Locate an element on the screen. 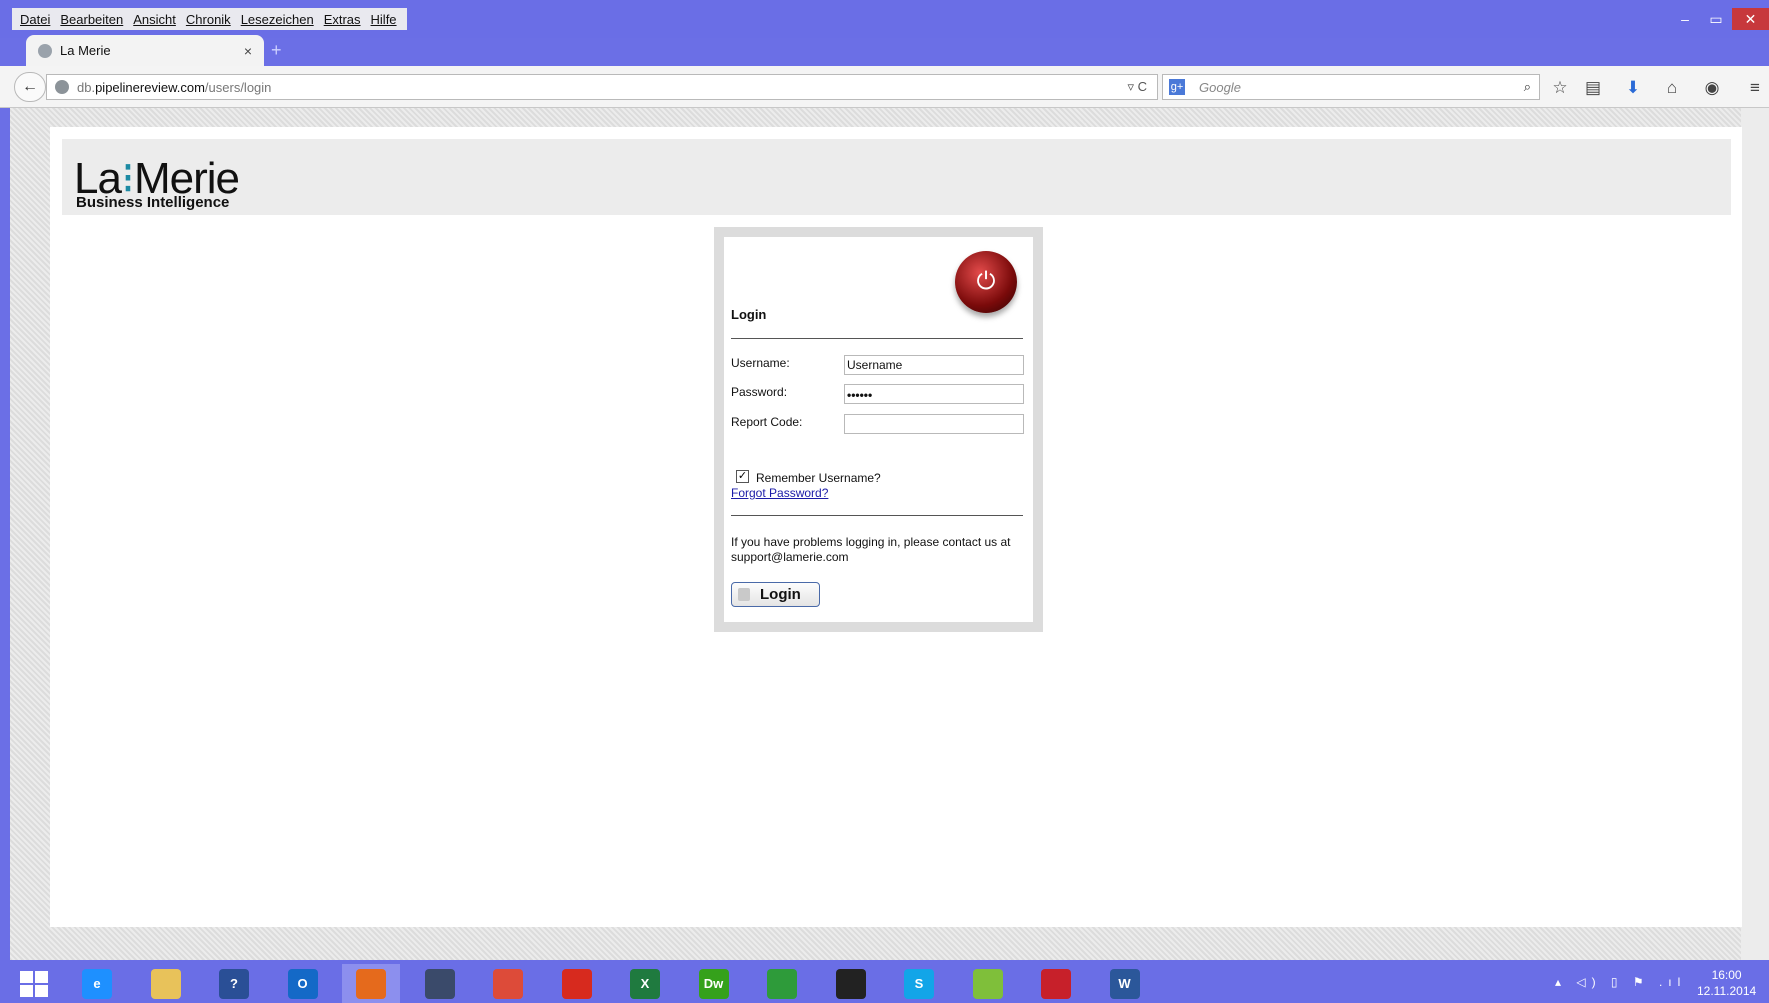 The image size is (1769, 1003). downloads-icon: ⬇ is located at coordinates (1633, 88).